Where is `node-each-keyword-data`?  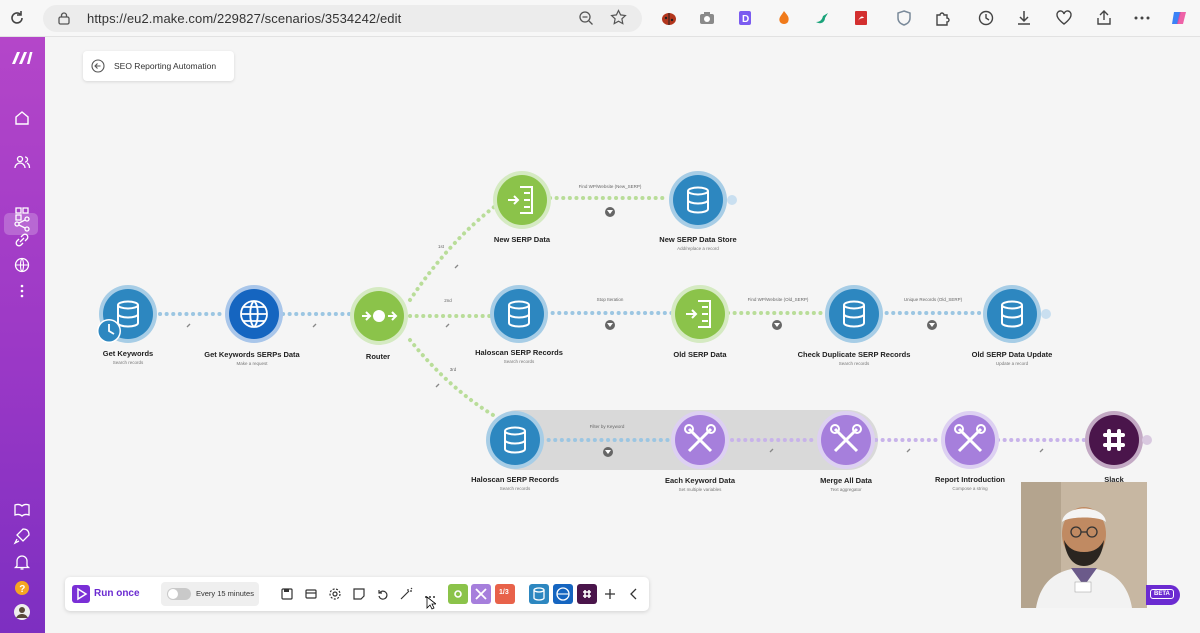
node-each-keyword-data is located at coordinates (700, 440).